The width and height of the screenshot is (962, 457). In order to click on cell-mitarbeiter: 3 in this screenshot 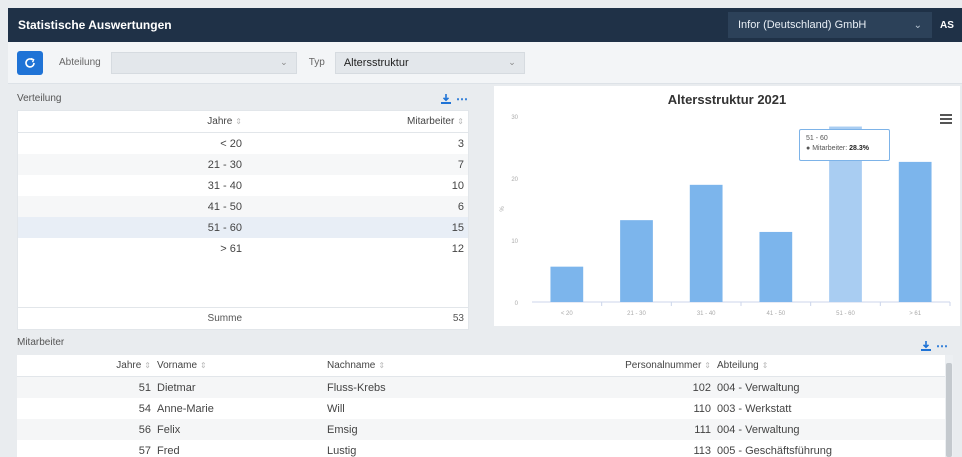, I will do `click(460, 143)`.